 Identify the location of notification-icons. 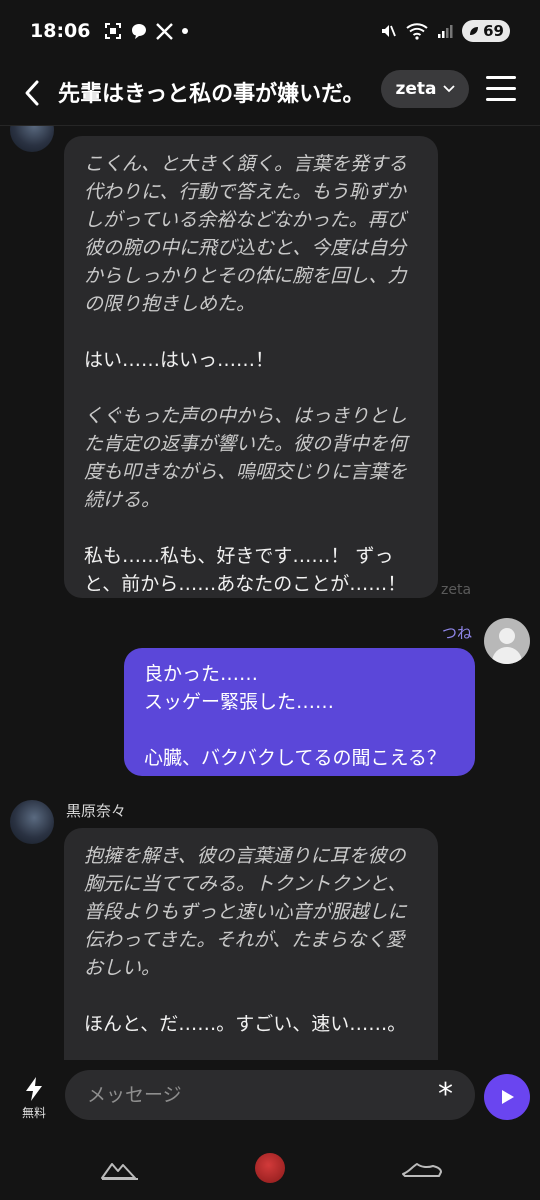
(146, 31).